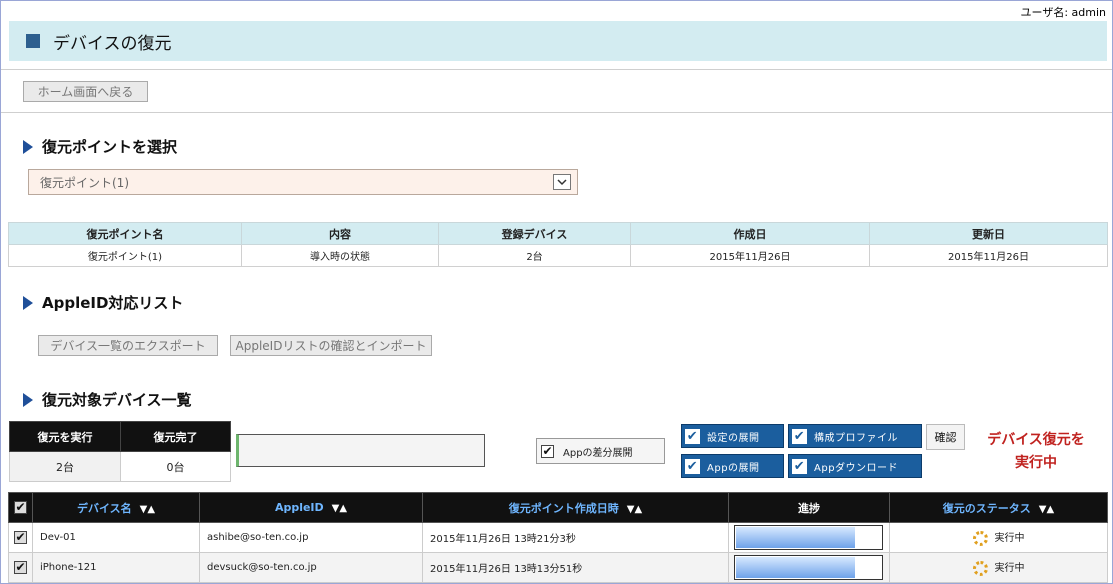 The image size is (1113, 584). I want to click on section-appleid: AppleID対応リスト, so click(103, 302).